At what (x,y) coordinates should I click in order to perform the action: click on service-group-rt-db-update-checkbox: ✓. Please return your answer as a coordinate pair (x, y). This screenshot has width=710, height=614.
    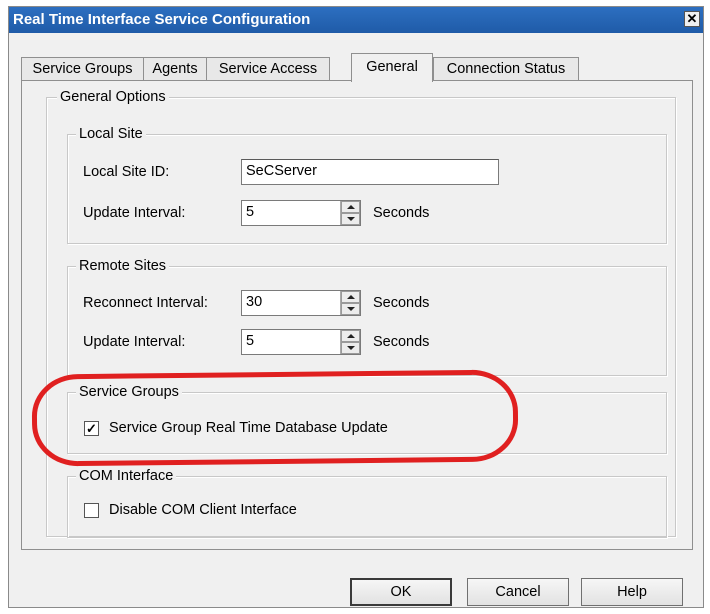
    Looking at the image, I should click on (91, 428).